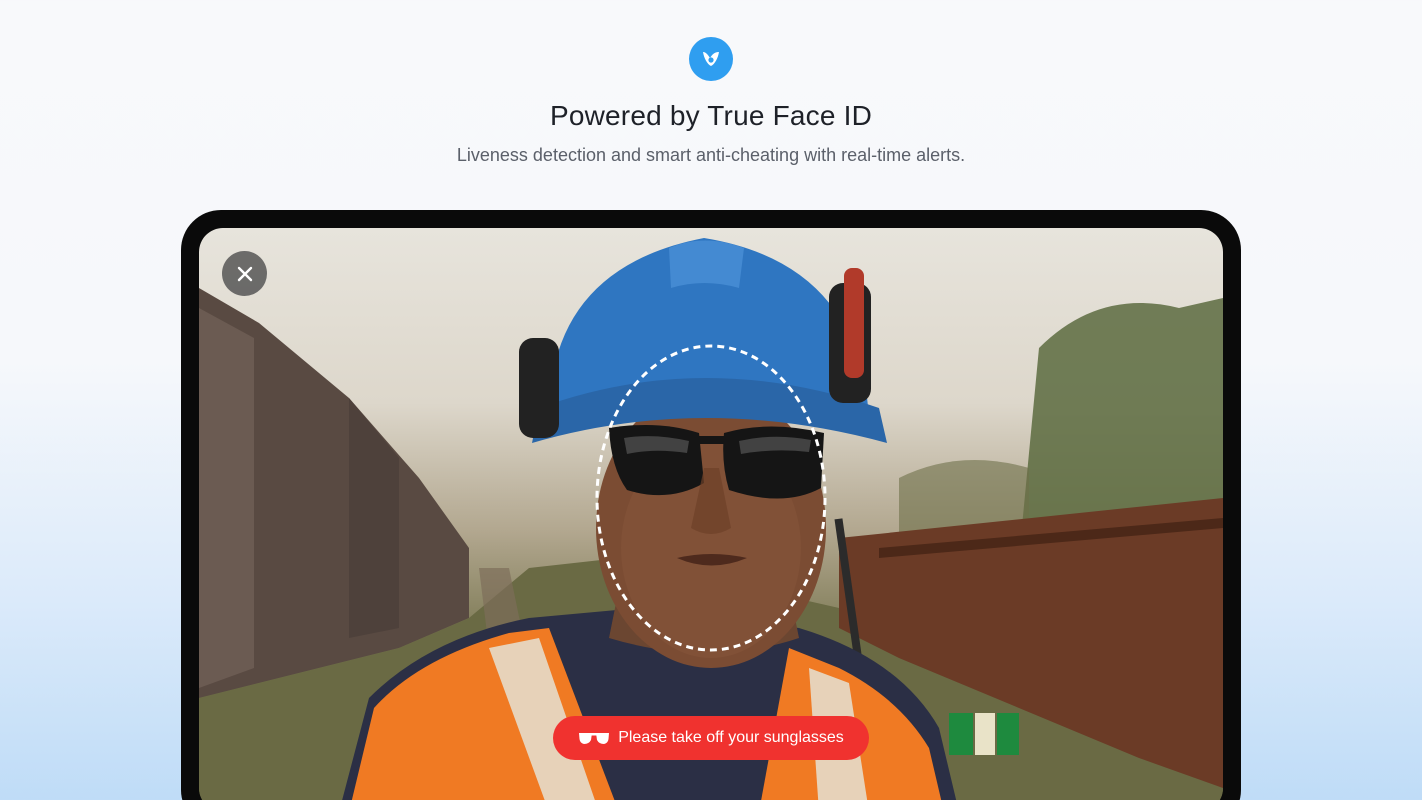  I want to click on close-icon, so click(244, 273).